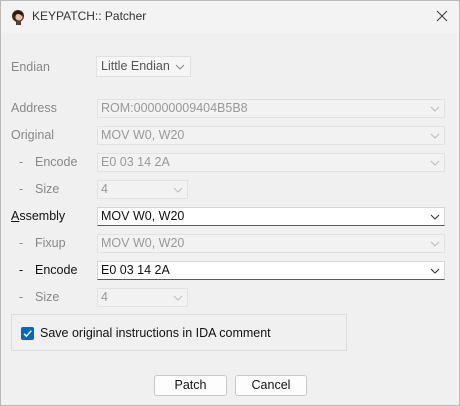  I want to click on original-size-value: 4, so click(104, 189).